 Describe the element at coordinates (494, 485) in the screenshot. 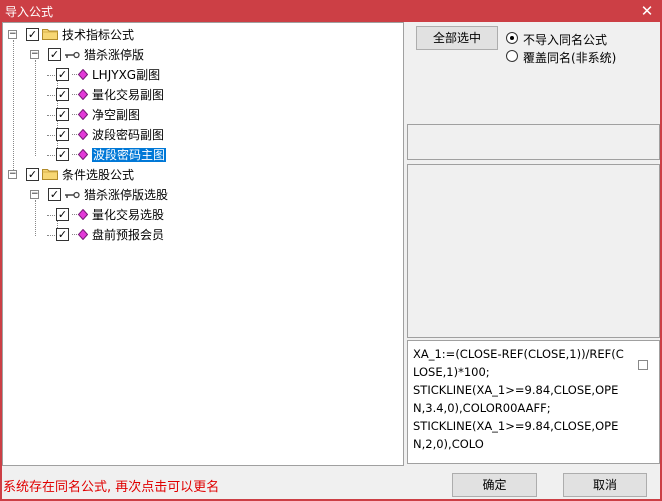

I see `ok-button: 确定` at that location.